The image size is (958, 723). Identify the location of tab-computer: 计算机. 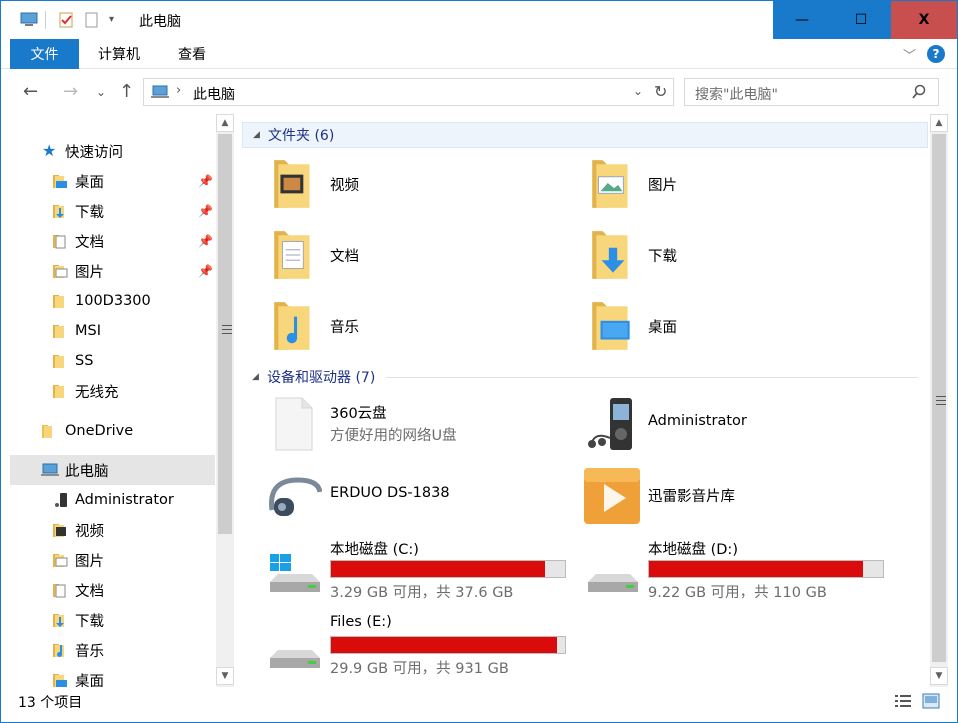
(119, 54).